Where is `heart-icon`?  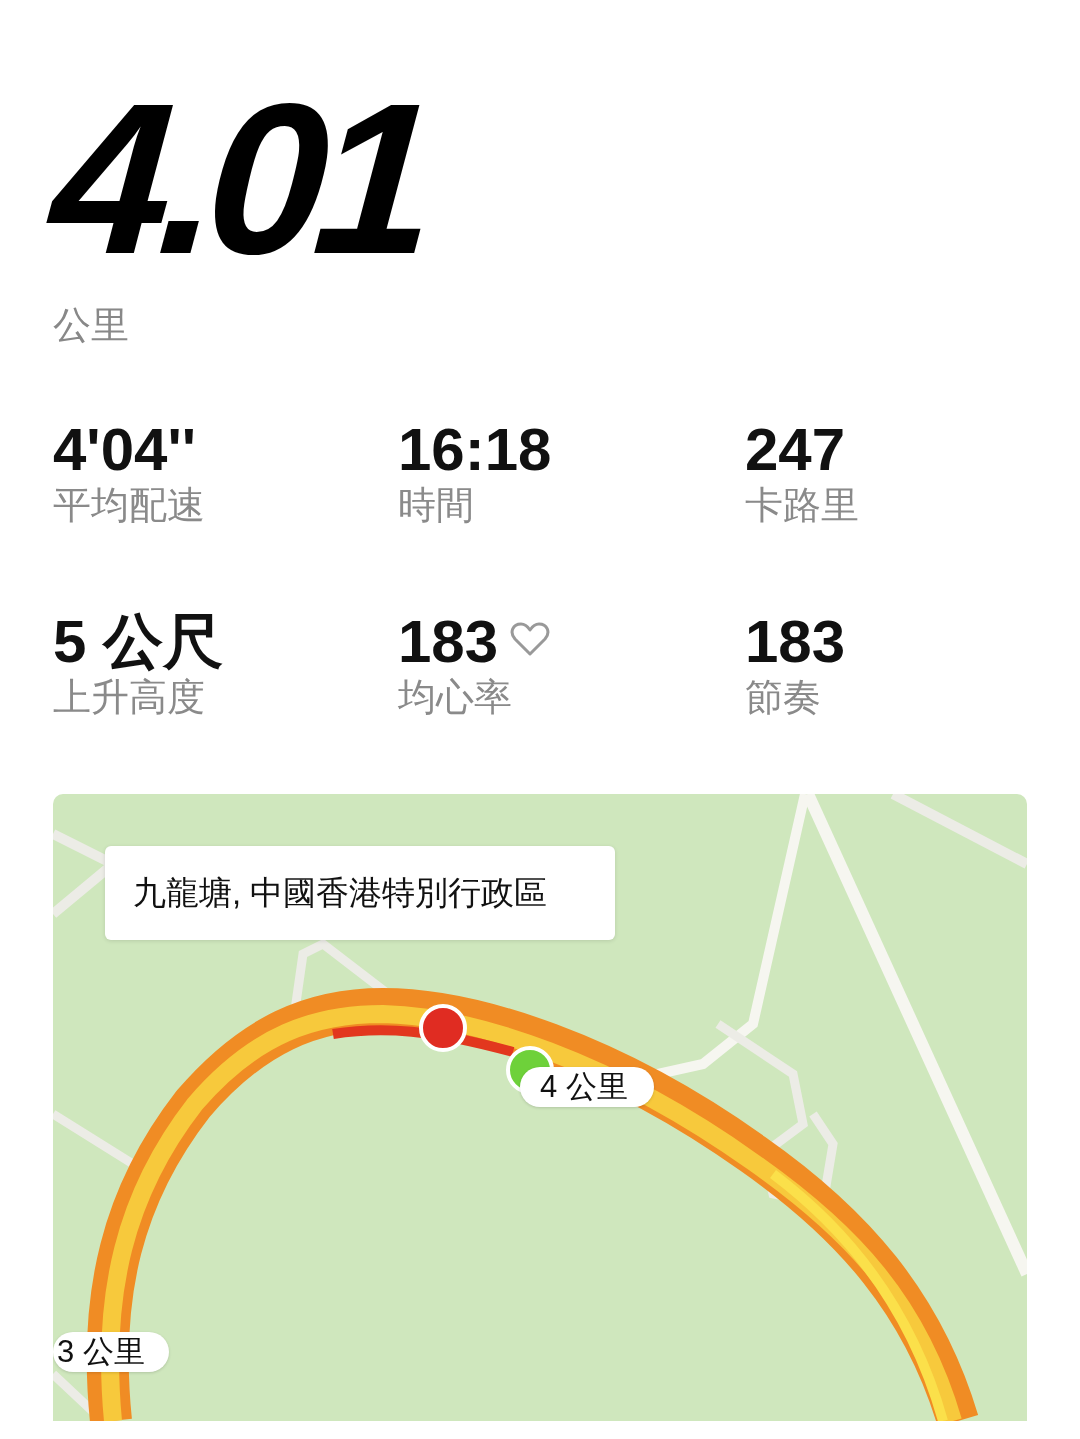 heart-icon is located at coordinates (530, 639).